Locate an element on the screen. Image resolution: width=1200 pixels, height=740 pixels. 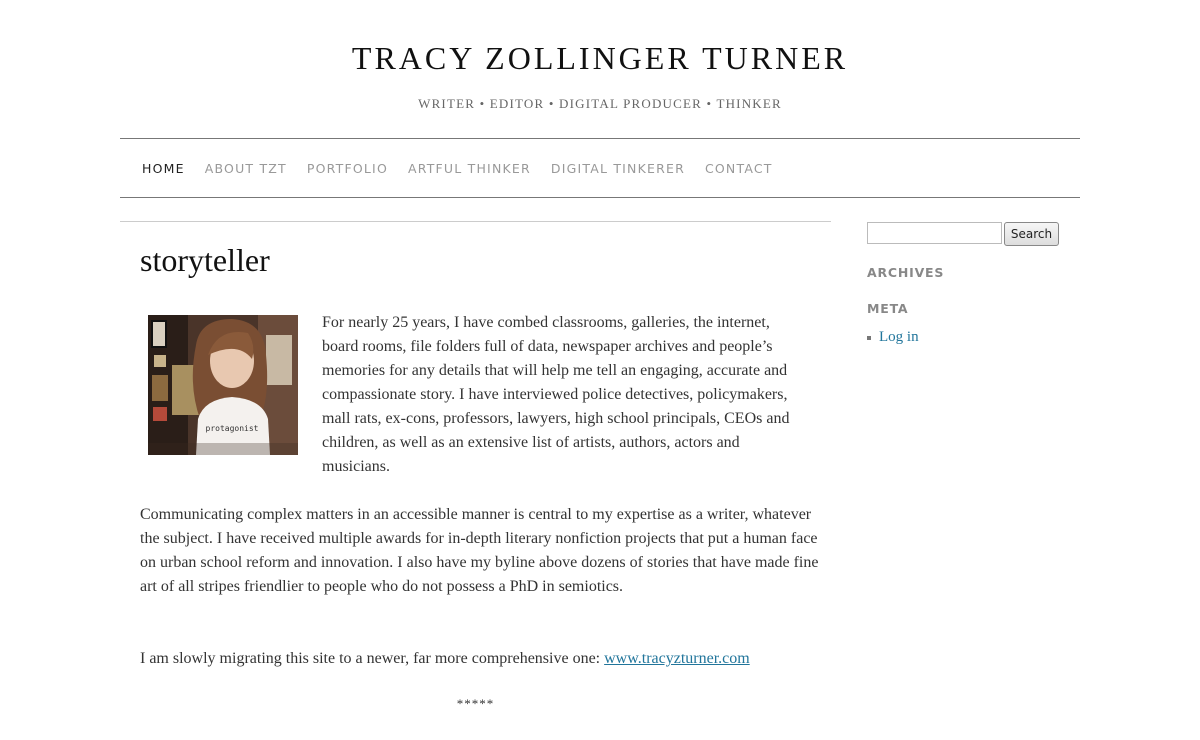
meta-list-item: Log in is located at coordinates (893, 337).